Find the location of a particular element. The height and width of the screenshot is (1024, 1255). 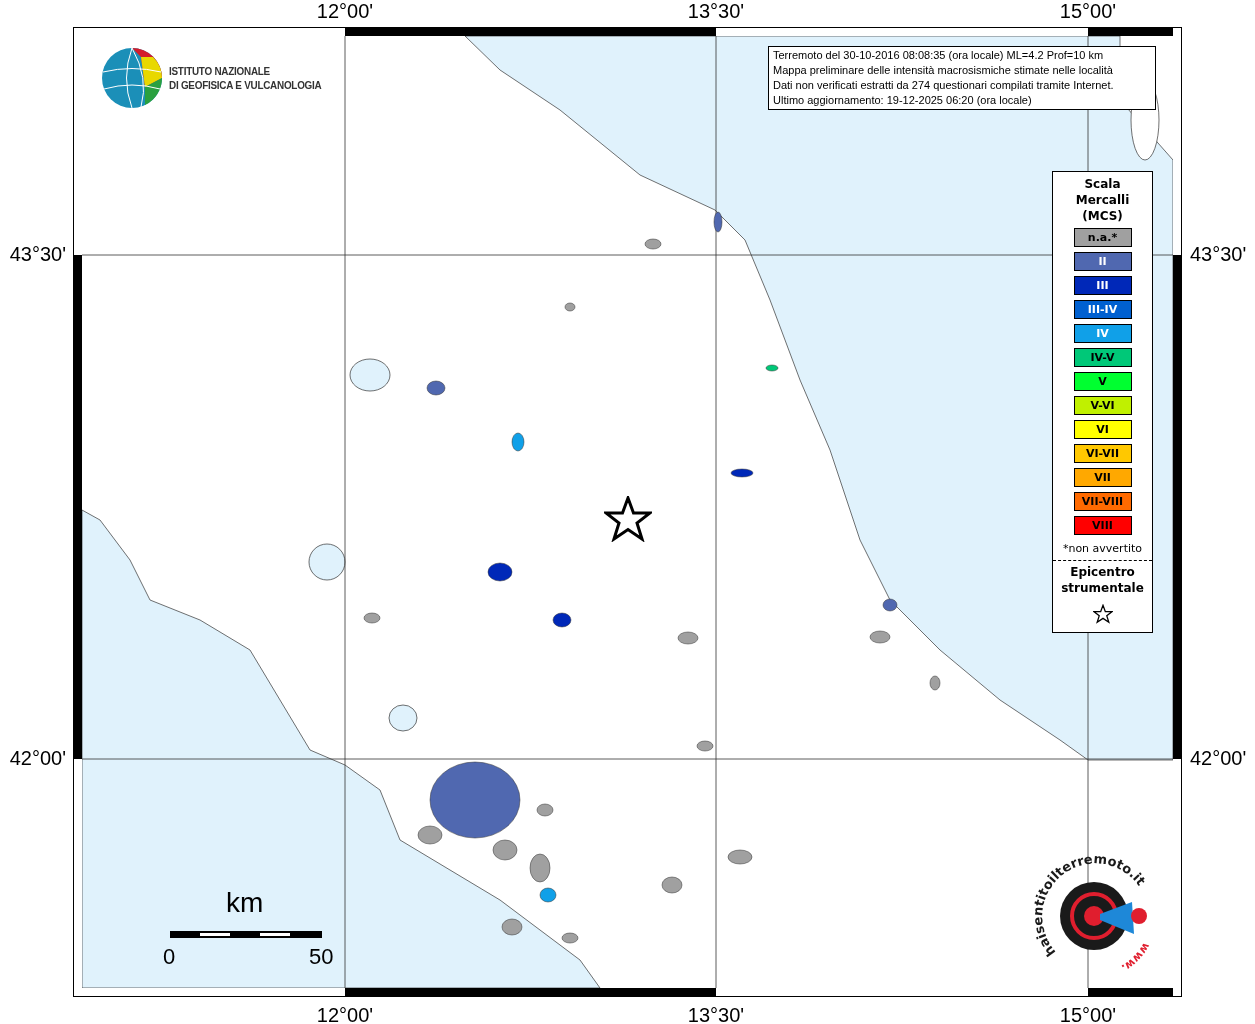

intensity-swatch: V is located at coordinates (1102, 381).